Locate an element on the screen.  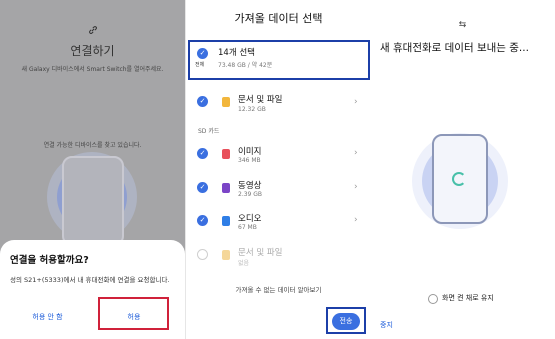
link-icon is located at coordinates (92, 29).